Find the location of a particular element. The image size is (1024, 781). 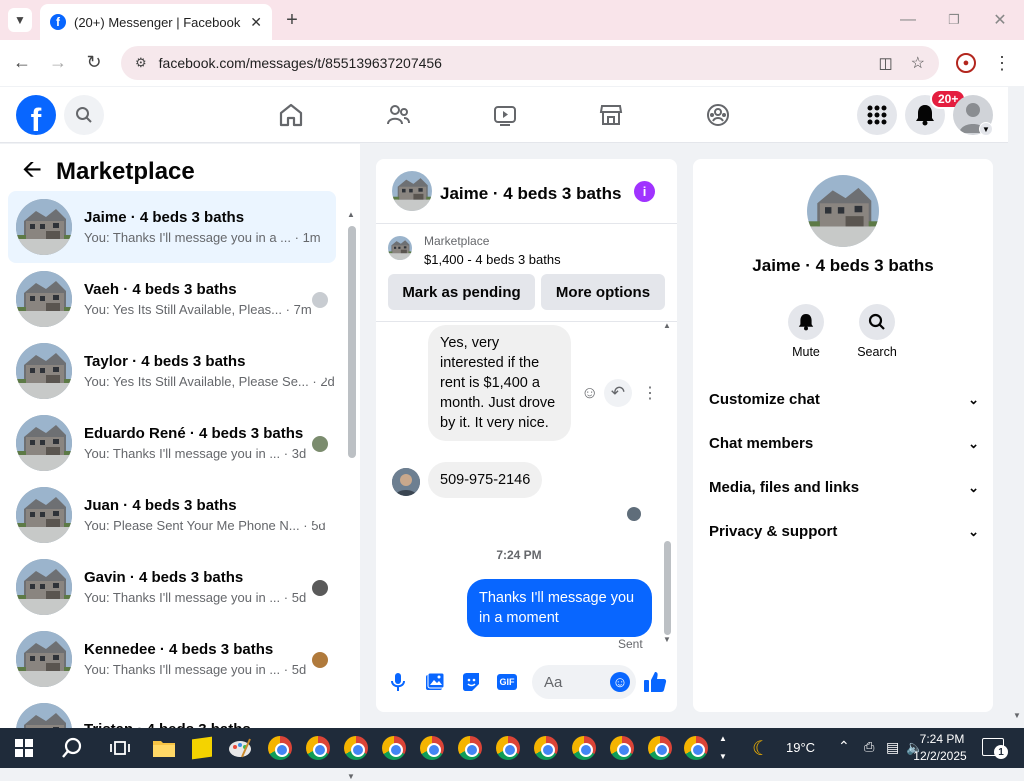

react-emoji-icon: ☺ is located at coordinates (589, 393).